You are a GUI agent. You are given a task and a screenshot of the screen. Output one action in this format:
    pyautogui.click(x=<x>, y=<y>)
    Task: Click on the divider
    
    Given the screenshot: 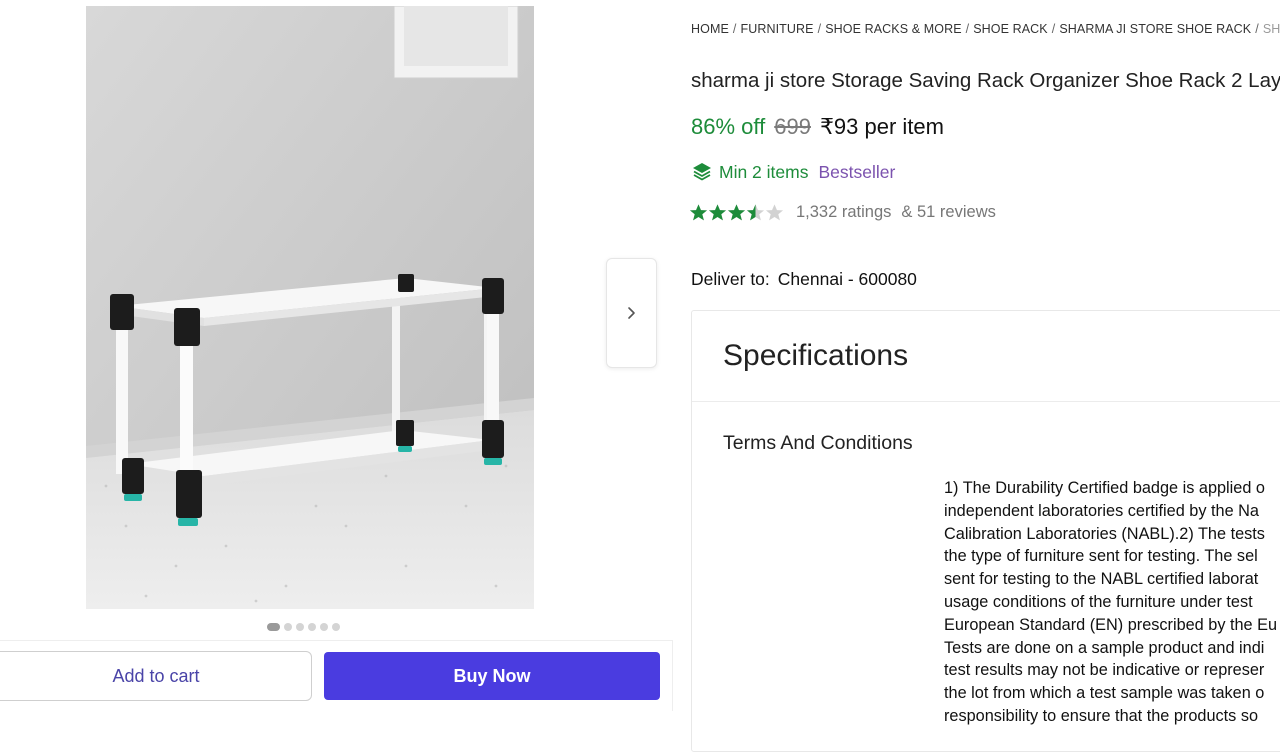 What is the action you would take?
    pyautogui.click(x=986, y=401)
    